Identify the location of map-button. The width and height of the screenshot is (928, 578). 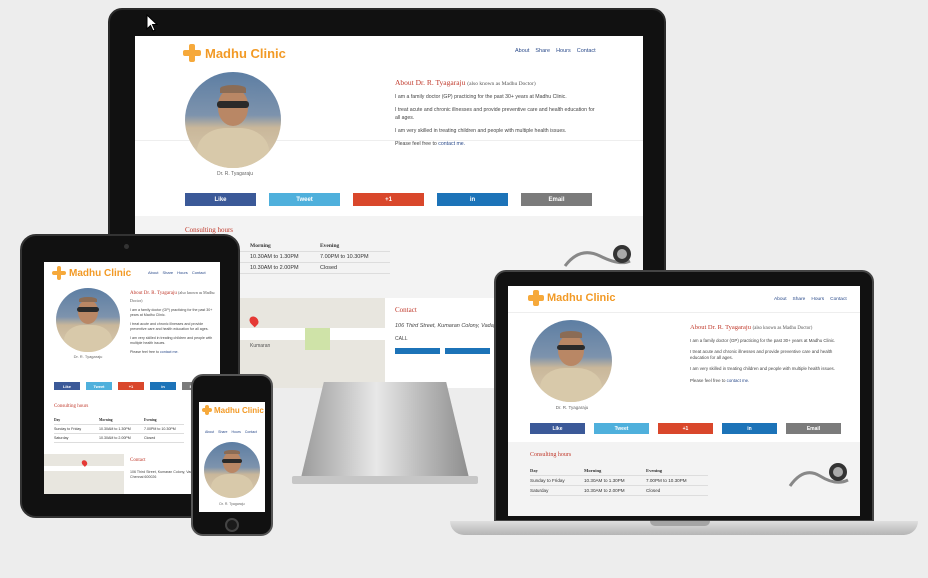
(467, 351).